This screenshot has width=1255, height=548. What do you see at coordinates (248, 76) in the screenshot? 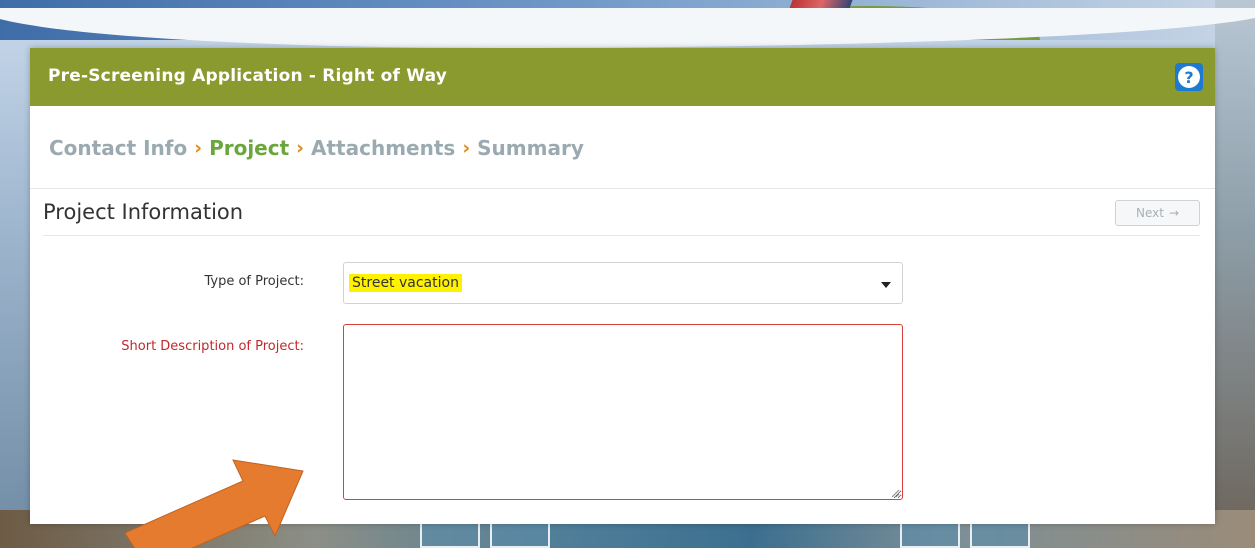
I see `page-title: Pre-Screening Application - Right of Way` at bounding box center [248, 76].